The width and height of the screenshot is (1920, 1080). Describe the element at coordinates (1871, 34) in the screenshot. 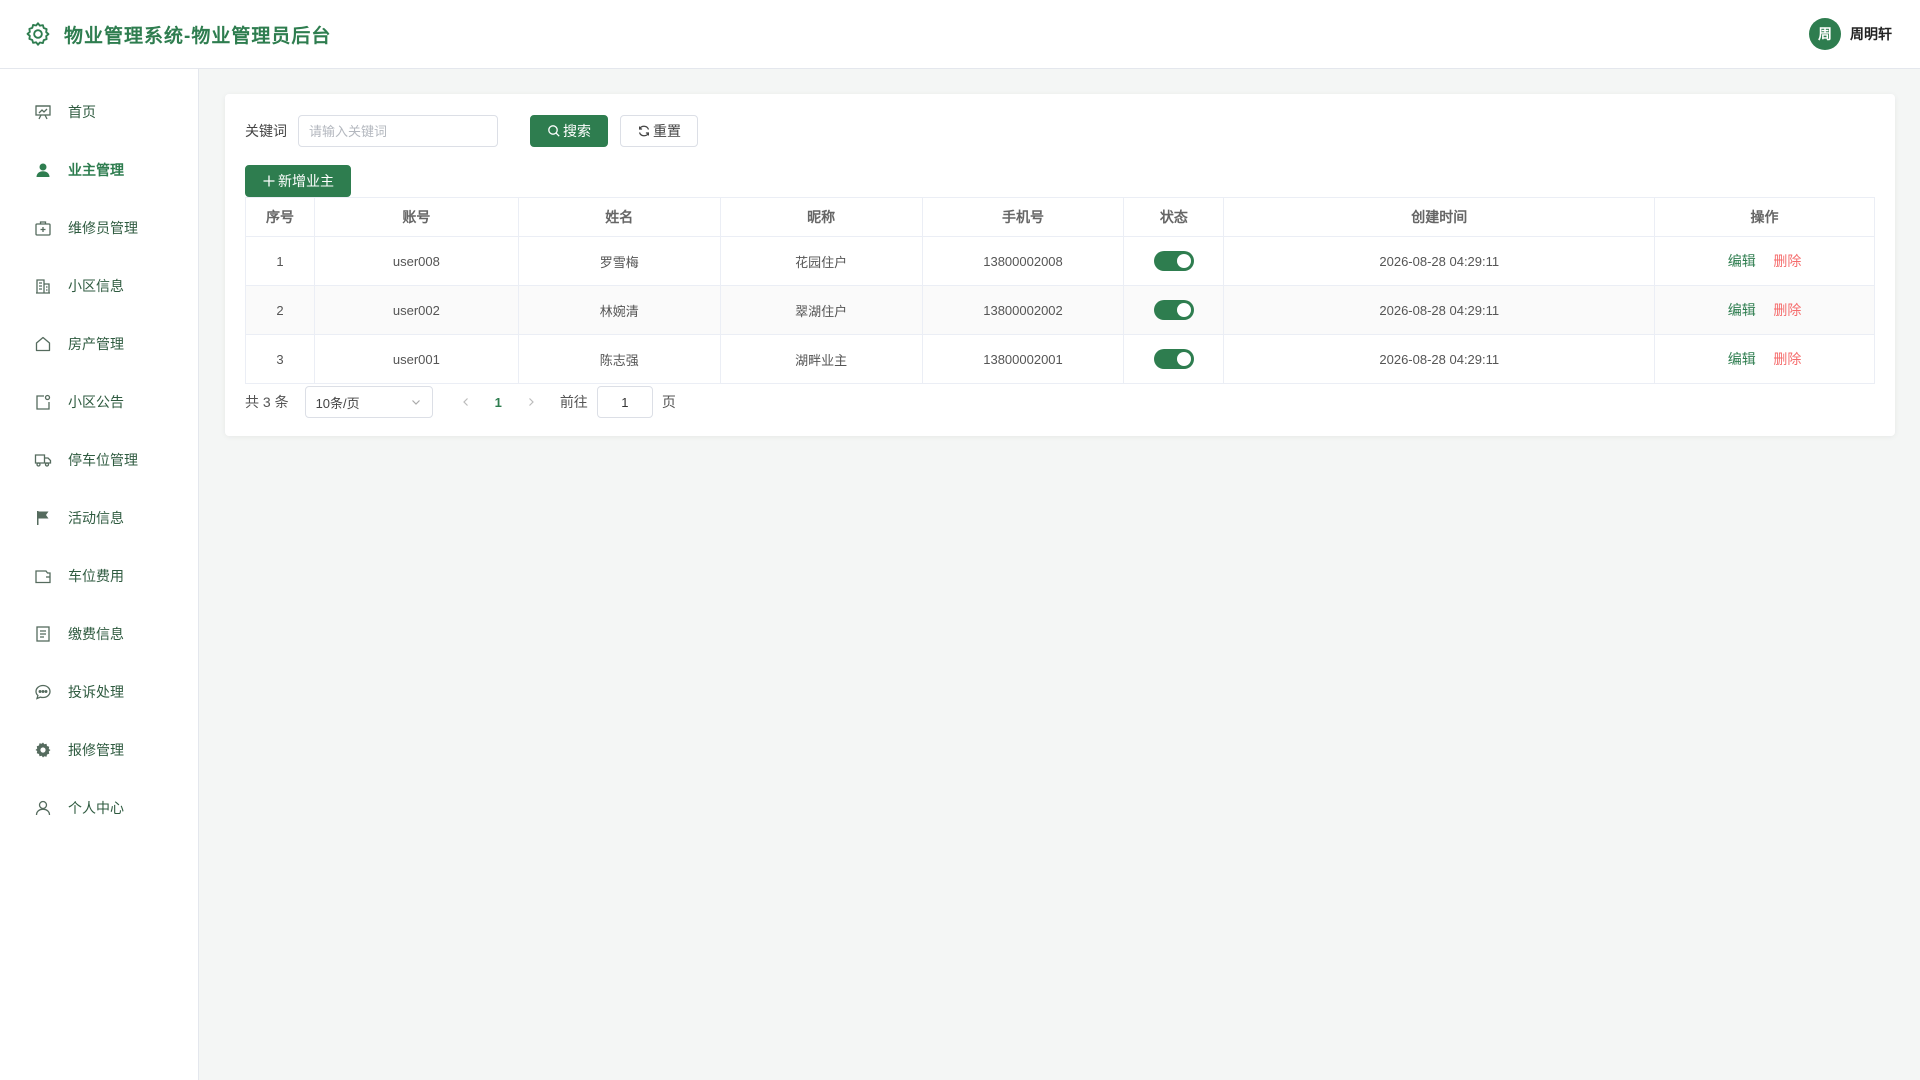

I see `user-name: 周明轩` at that location.